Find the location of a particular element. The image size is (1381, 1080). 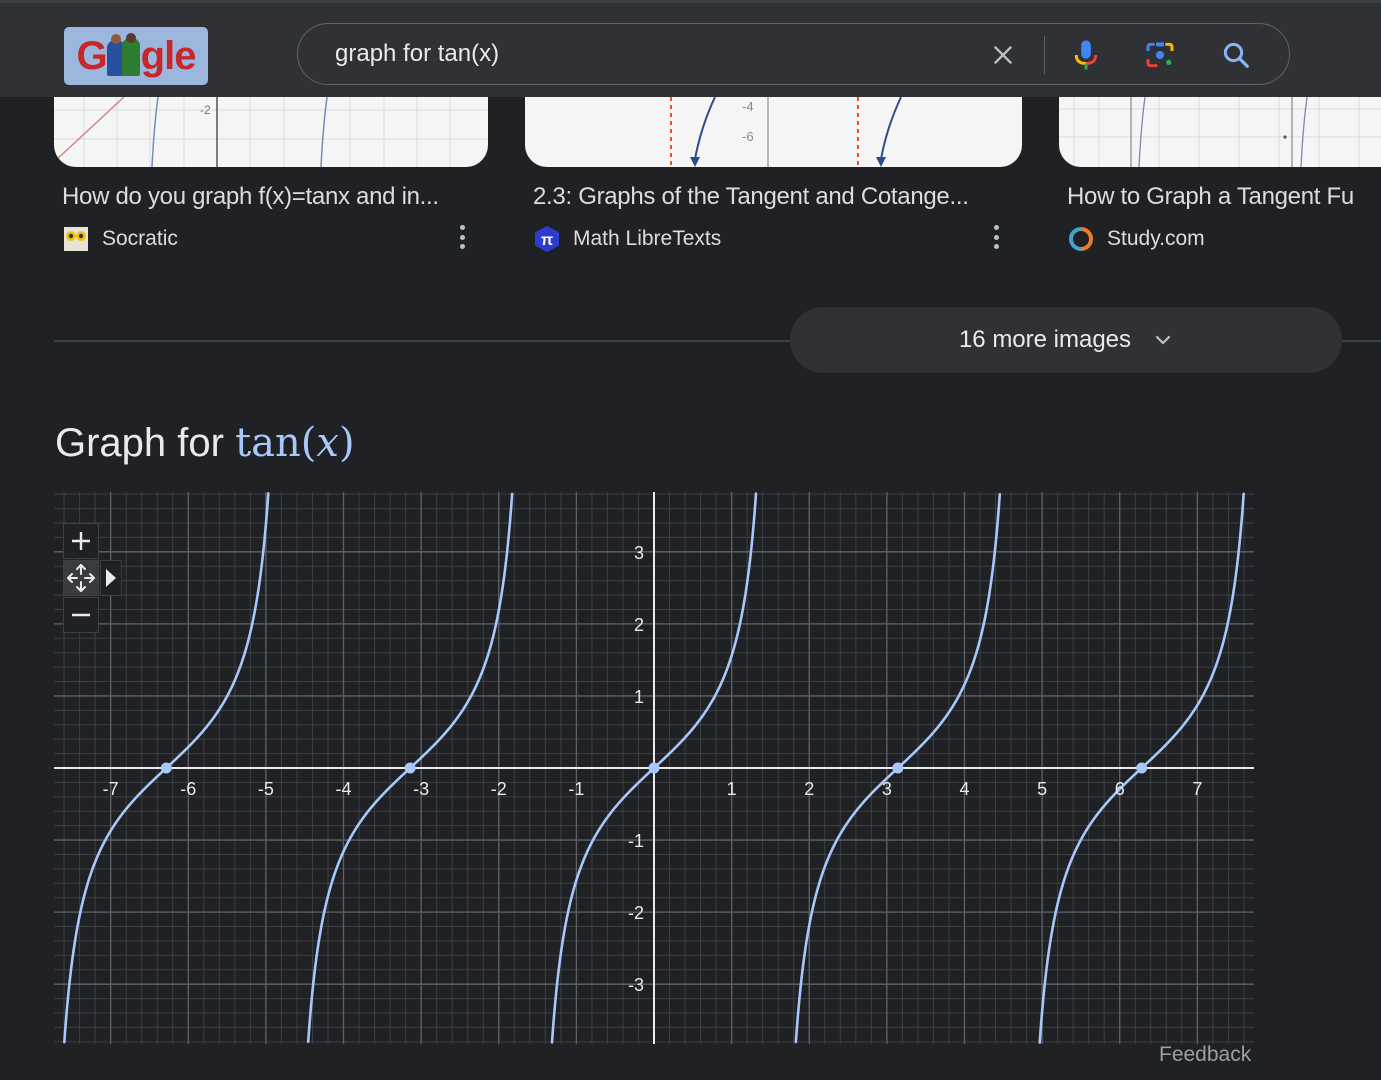

search-input is located at coordinates (645, 54).